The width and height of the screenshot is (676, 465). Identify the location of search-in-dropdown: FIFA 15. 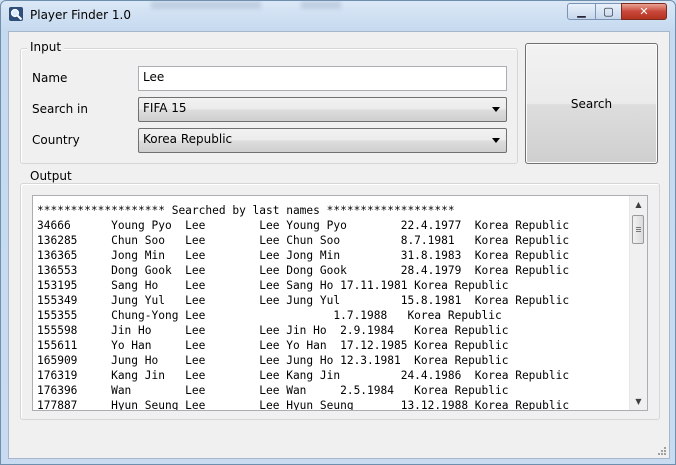
(322, 109).